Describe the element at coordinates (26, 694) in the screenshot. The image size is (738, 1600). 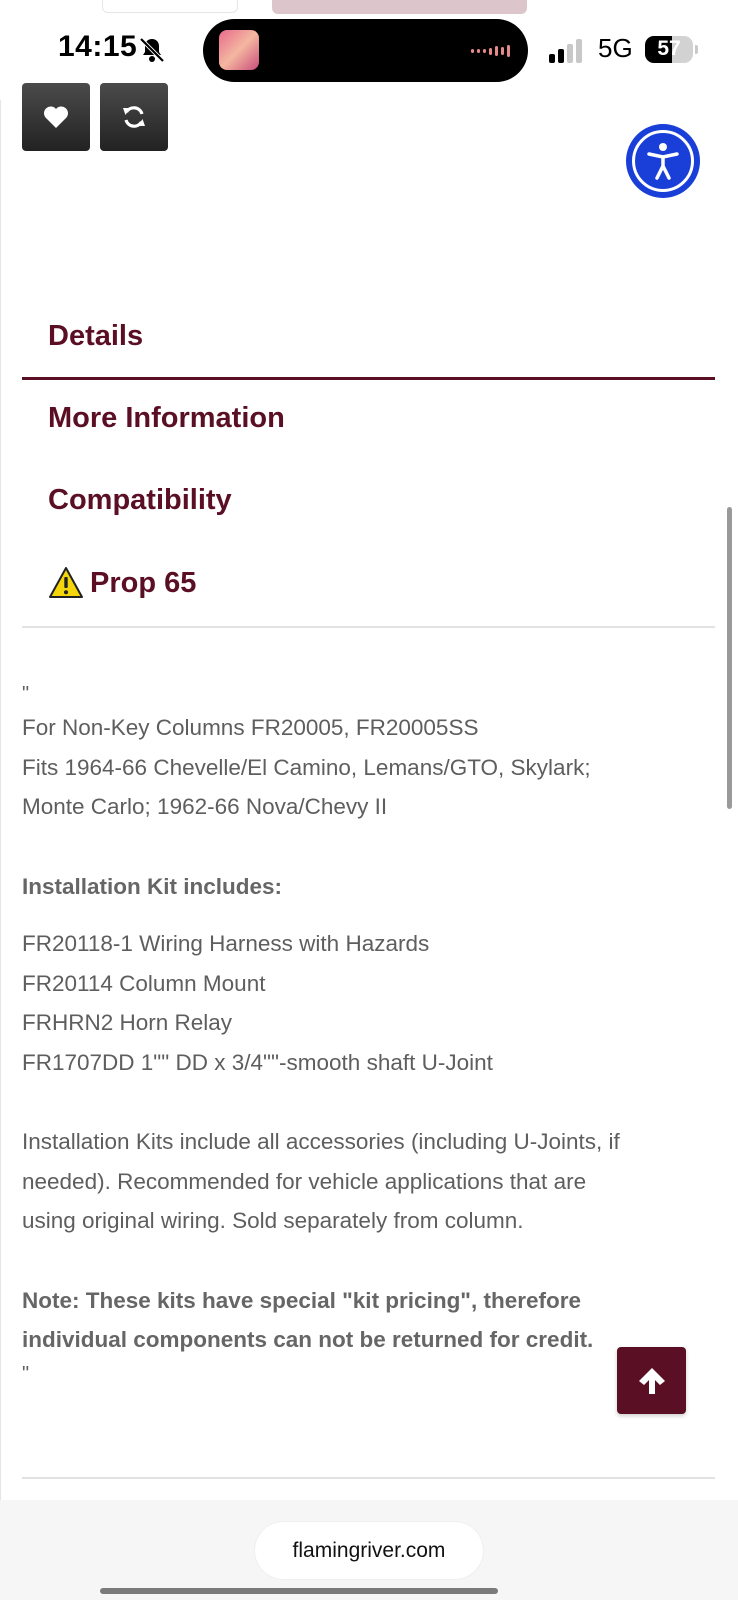
I see `open-quote: "` at that location.